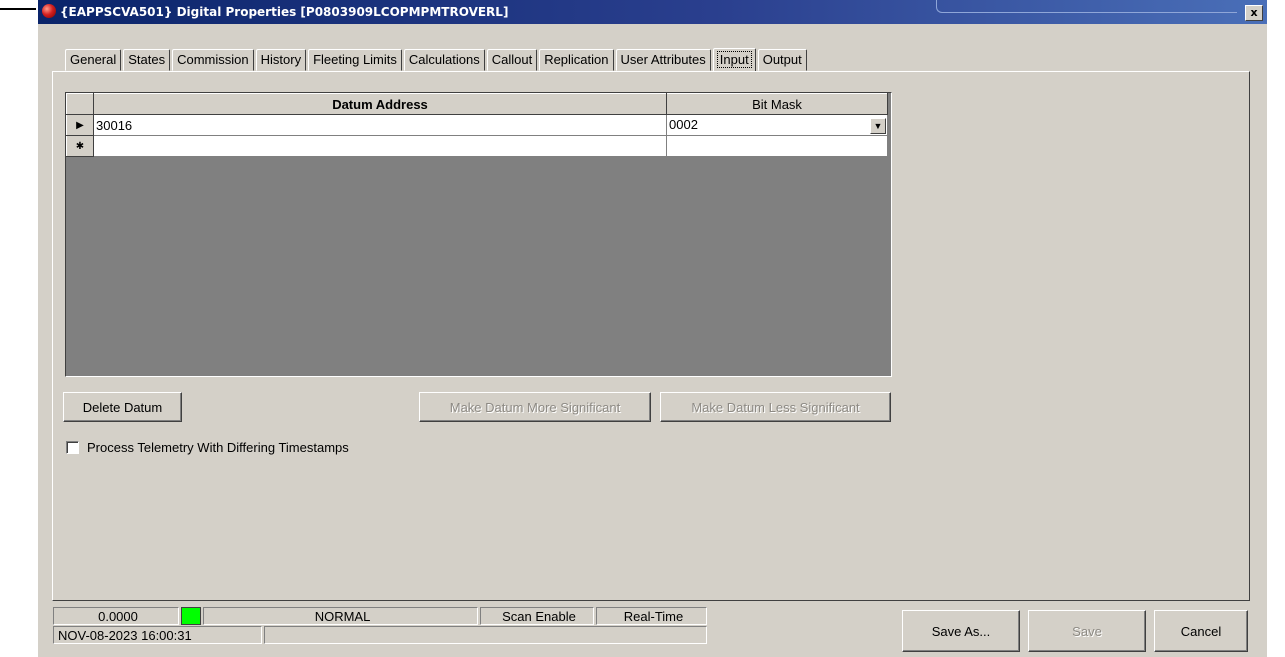  I want to click on make-datum-less-significant-button: Make Datum Less Significant, so click(775, 407).